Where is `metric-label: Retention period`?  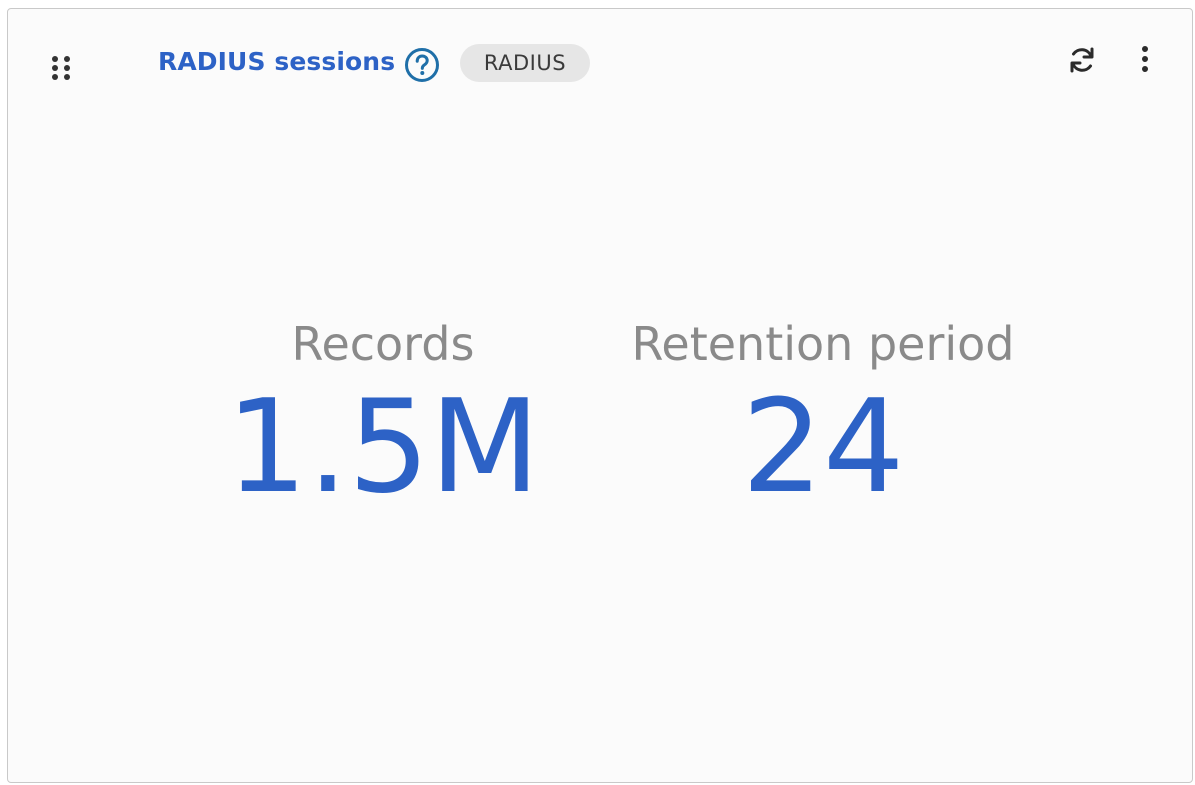
metric-label: Retention period is located at coordinates (823, 344).